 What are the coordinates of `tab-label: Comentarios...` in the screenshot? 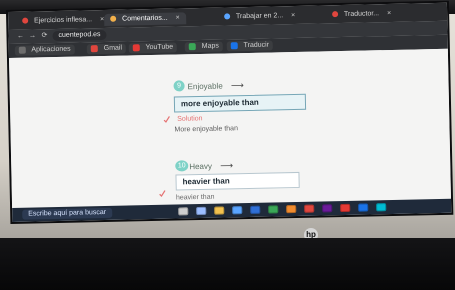 It's located at (145, 18).